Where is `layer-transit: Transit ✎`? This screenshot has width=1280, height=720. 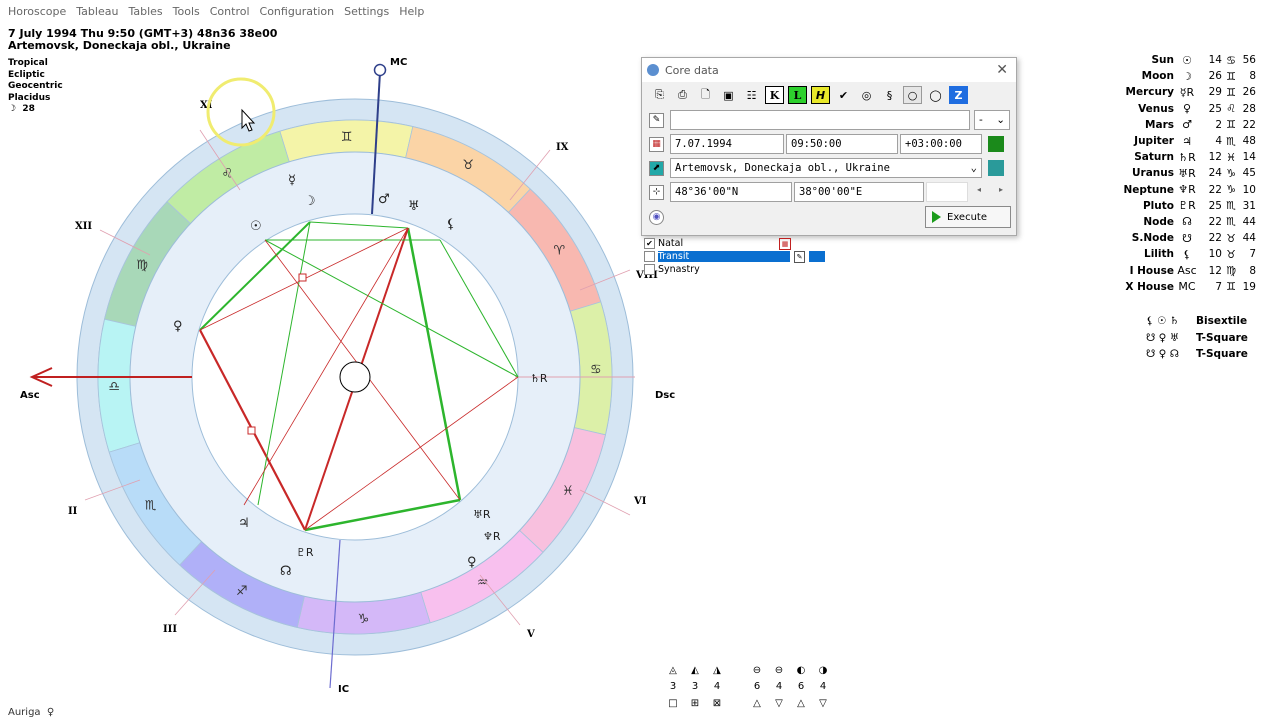 layer-transit: Transit ✎ is located at coordinates (734, 256).